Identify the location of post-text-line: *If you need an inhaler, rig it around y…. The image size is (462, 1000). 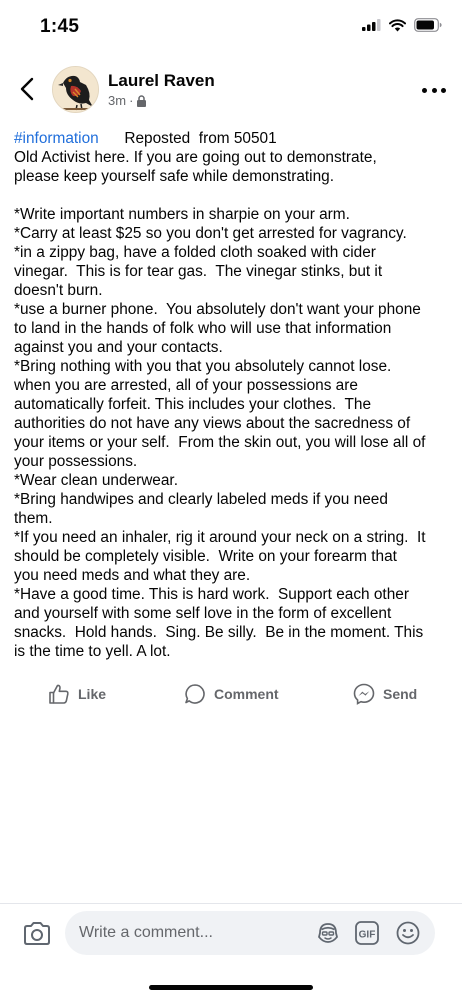
(220, 537).